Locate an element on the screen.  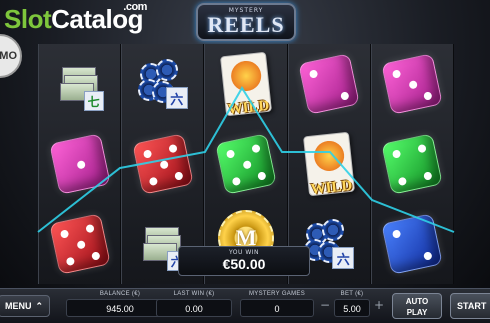
bet-decrease-button: − is located at coordinates (325, 305).